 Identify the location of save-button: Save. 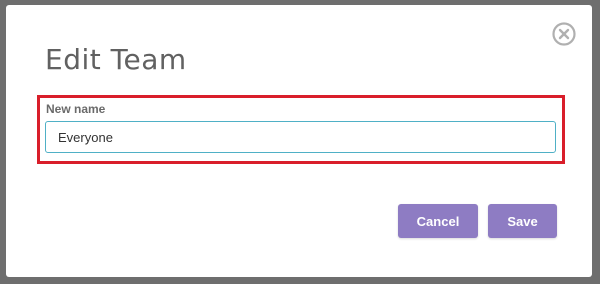
(522, 221).